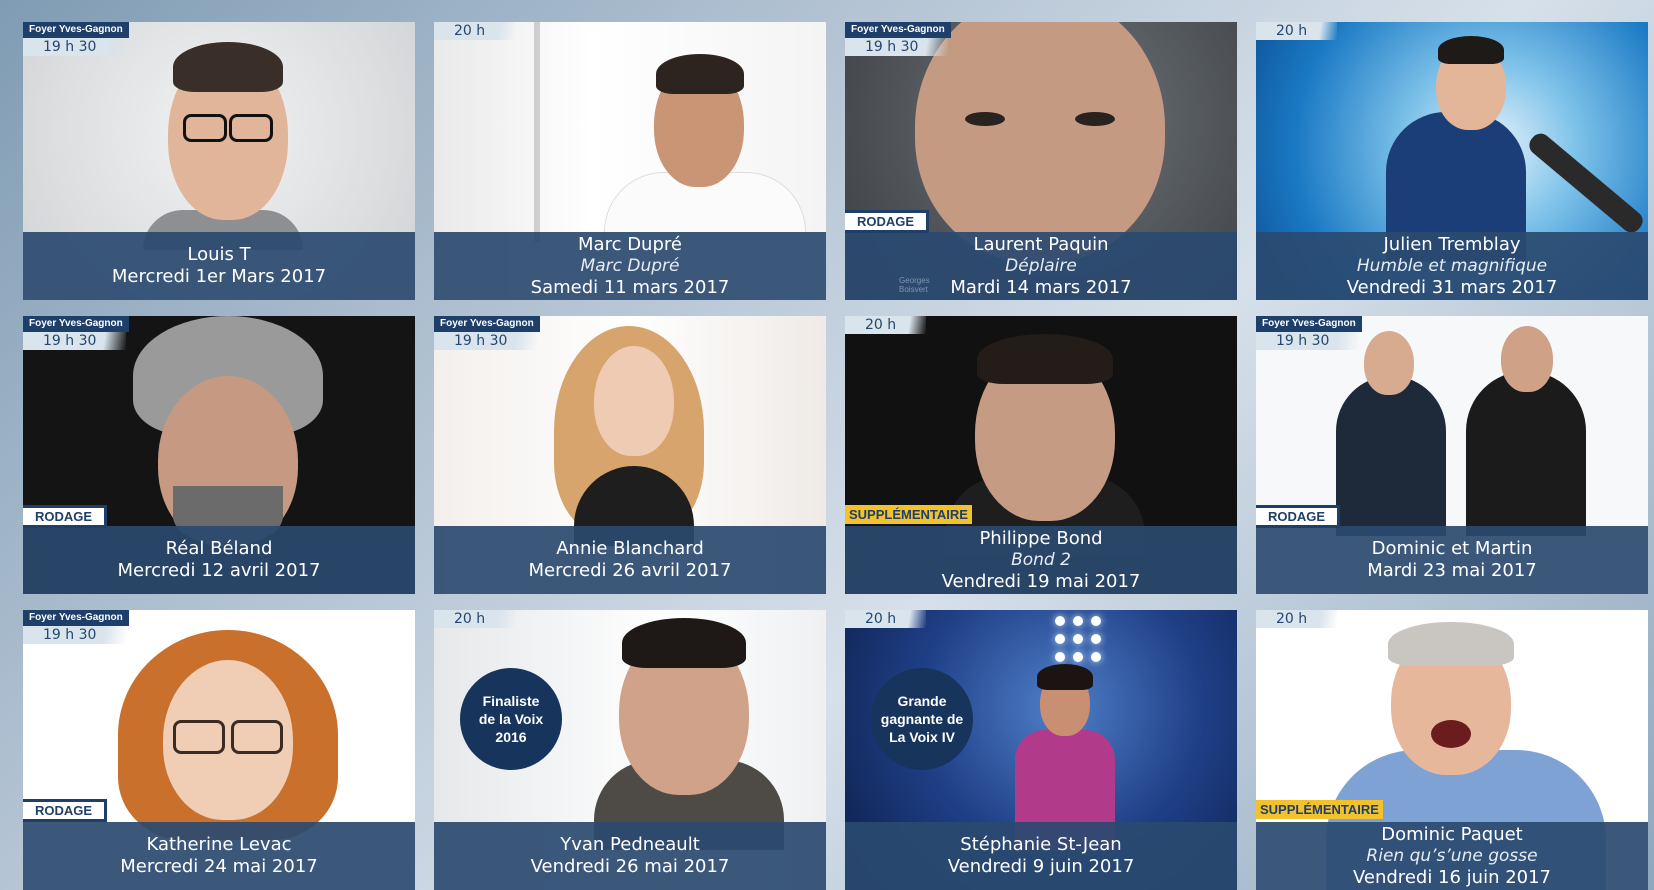  I want to click on artist-name: Julien Tremblay, so click(1452, 244).